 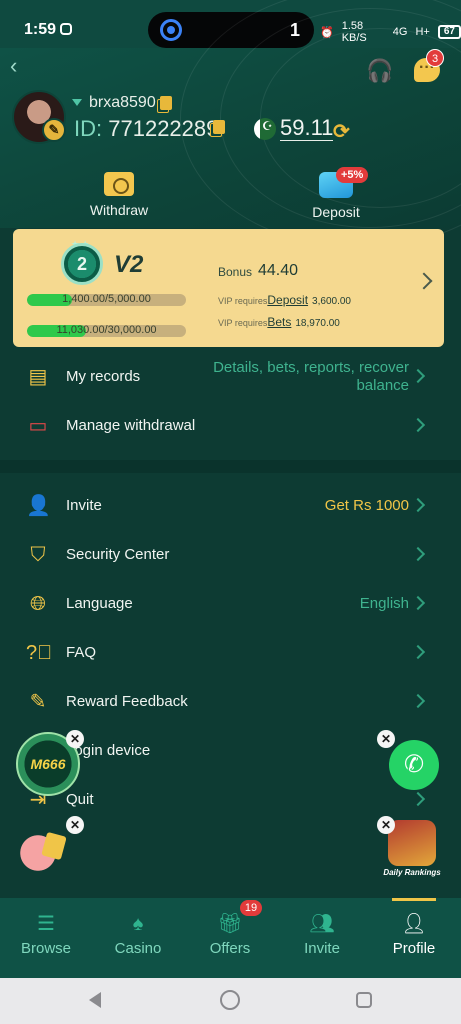 What do you see at coordinates (40, 29) in the screenshot?
I see `status-time: 1:59` at bounding box center [40, 29].